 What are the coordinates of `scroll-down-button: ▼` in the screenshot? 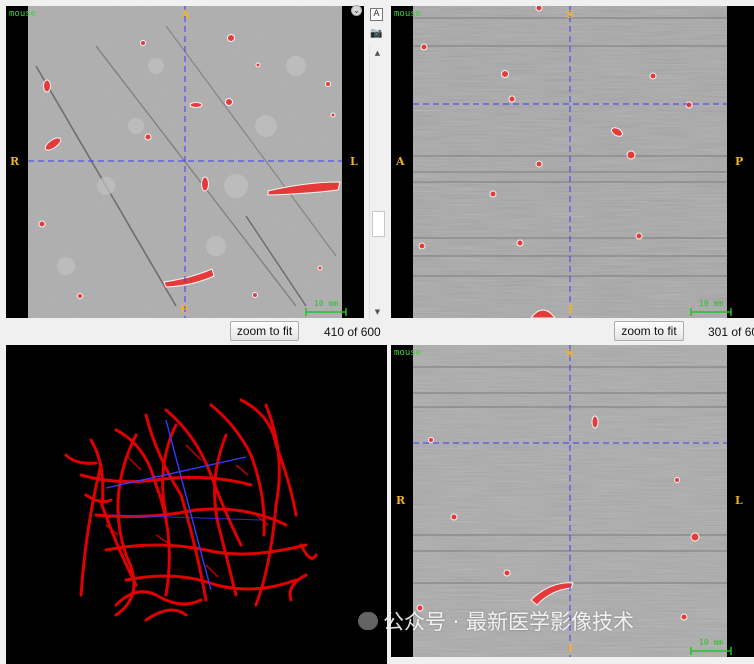 It's located at (377, 312).